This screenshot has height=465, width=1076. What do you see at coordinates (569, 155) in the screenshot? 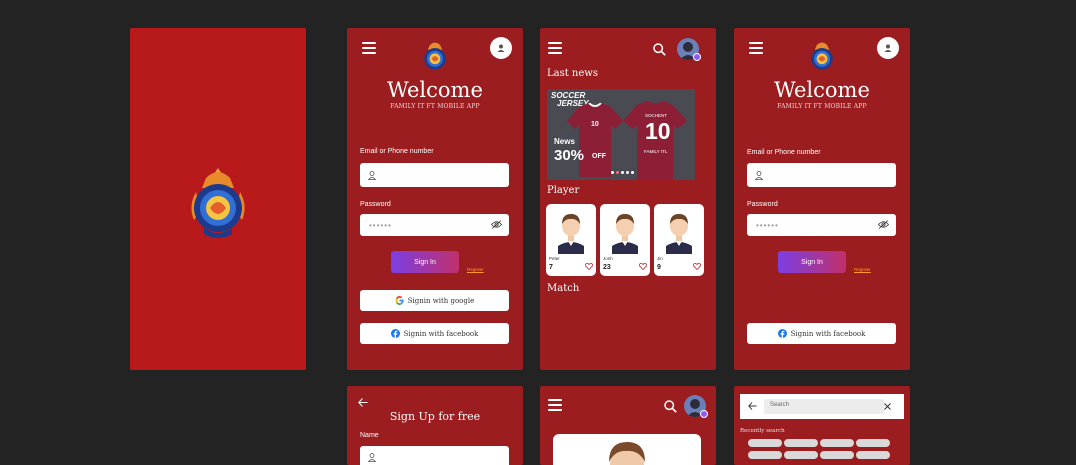
I see `banner-discount: 30%` at bounding box center [569, 155].